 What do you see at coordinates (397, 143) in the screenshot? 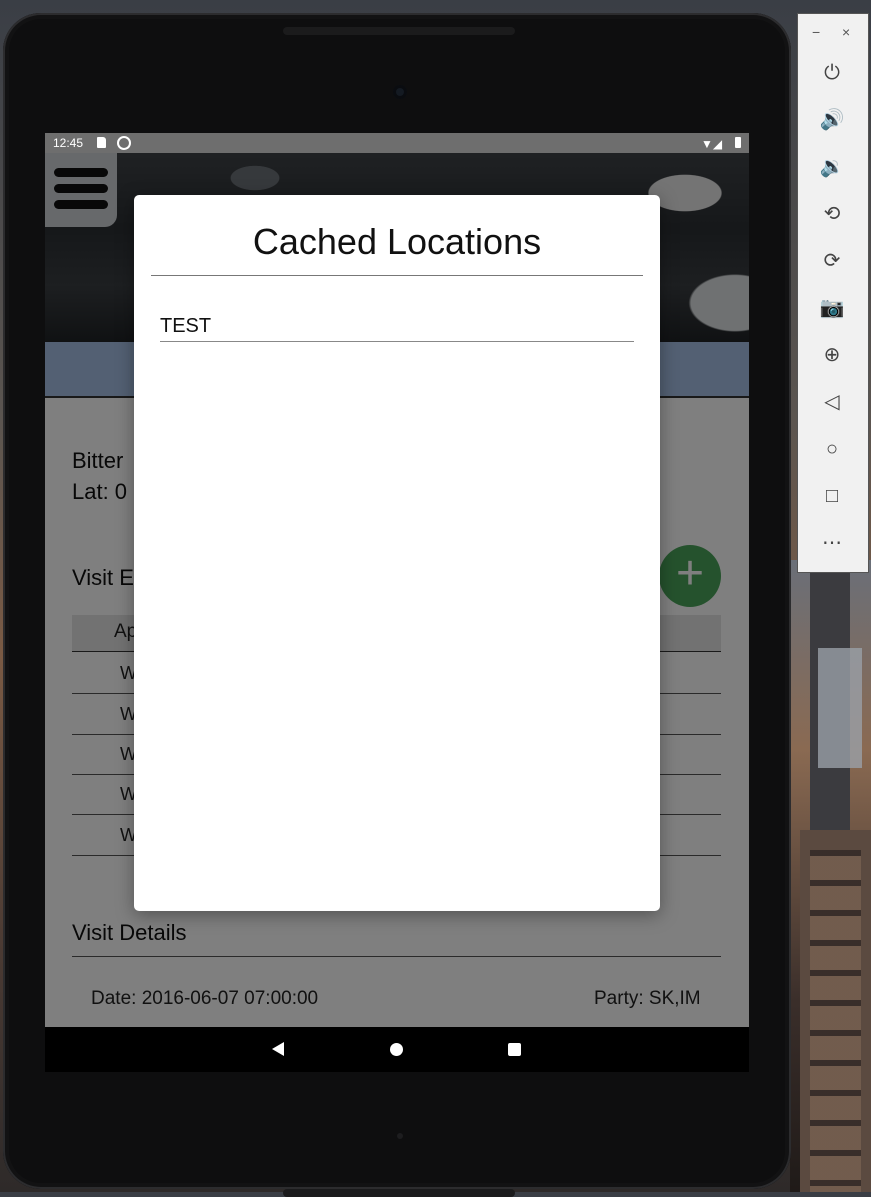
I see `status-bar: 12:45 ▼◢` at bounding box center [397, 143].